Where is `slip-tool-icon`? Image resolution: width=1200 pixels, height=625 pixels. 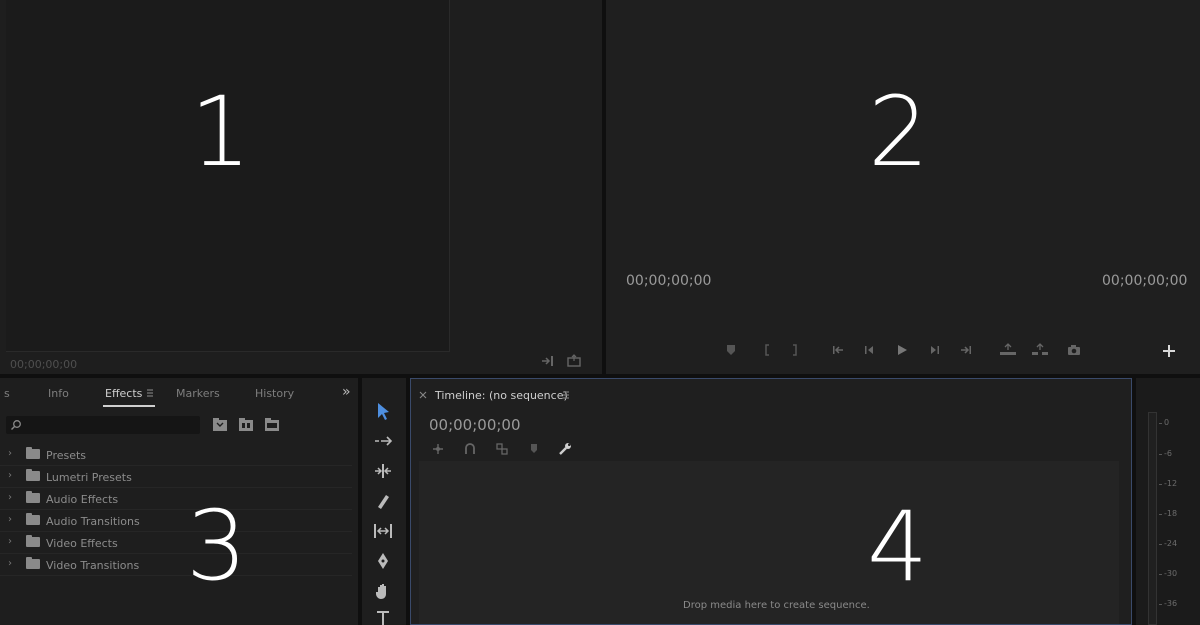 slip-tool-icon is located at coordinates (383, 531).